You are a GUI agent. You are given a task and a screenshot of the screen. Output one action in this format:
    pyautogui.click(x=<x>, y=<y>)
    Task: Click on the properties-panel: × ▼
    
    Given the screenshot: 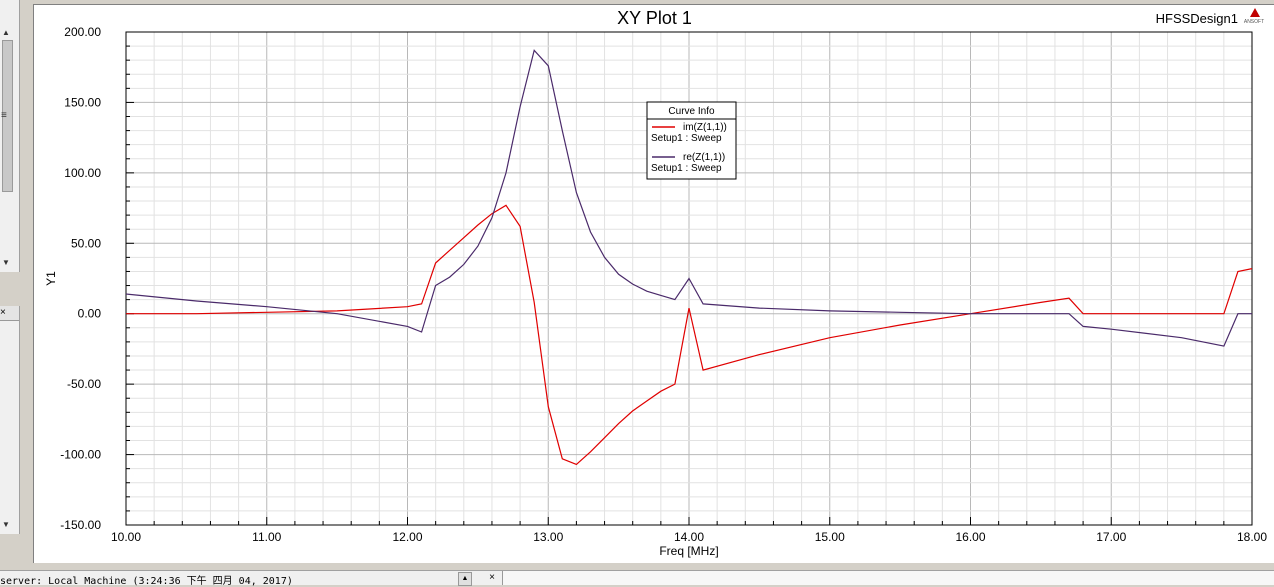 What is the action you would take?
    pyautogui.click(x=10, y=420)
    